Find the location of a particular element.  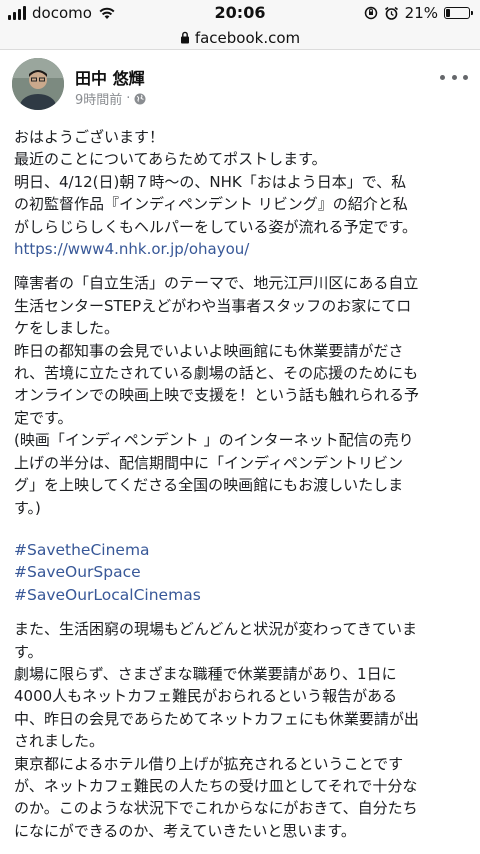

avatar-image is located at coordinates (38, 84).